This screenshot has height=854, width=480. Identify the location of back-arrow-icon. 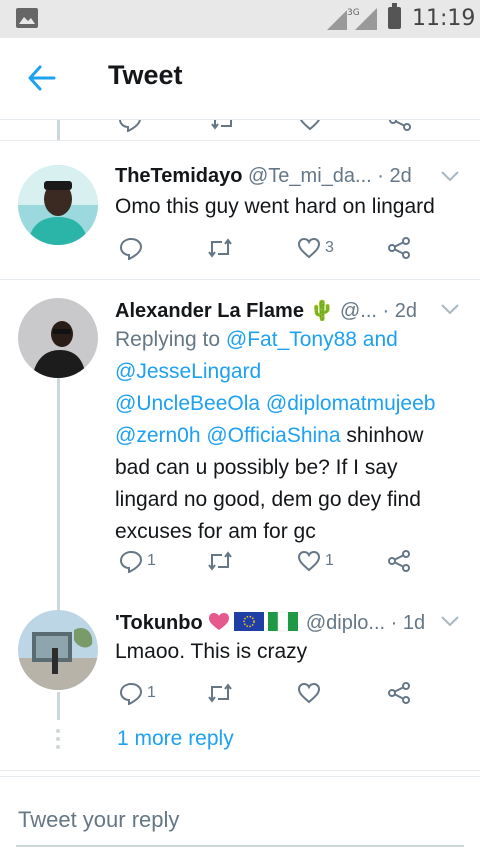
(41, 78).